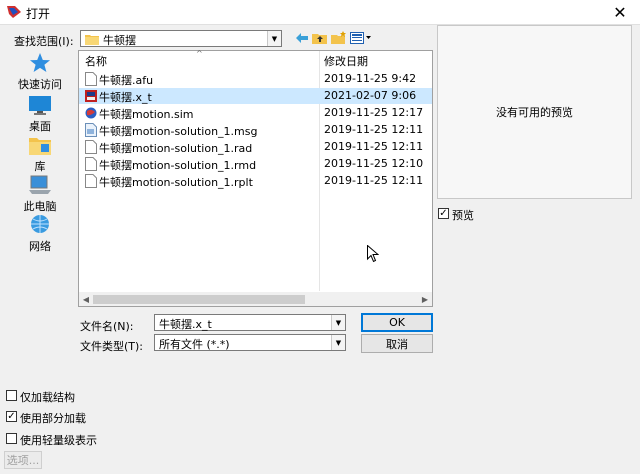 The image size is (640, 474). I want to click on cancel-button-label: 取消, so click(397, 344).